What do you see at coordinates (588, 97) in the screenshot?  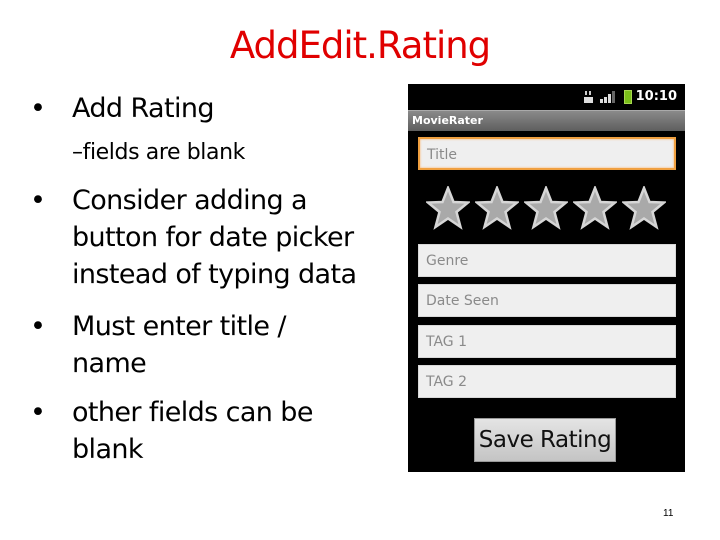 I see `network-3g-icon` at bounding box center [588, 97].